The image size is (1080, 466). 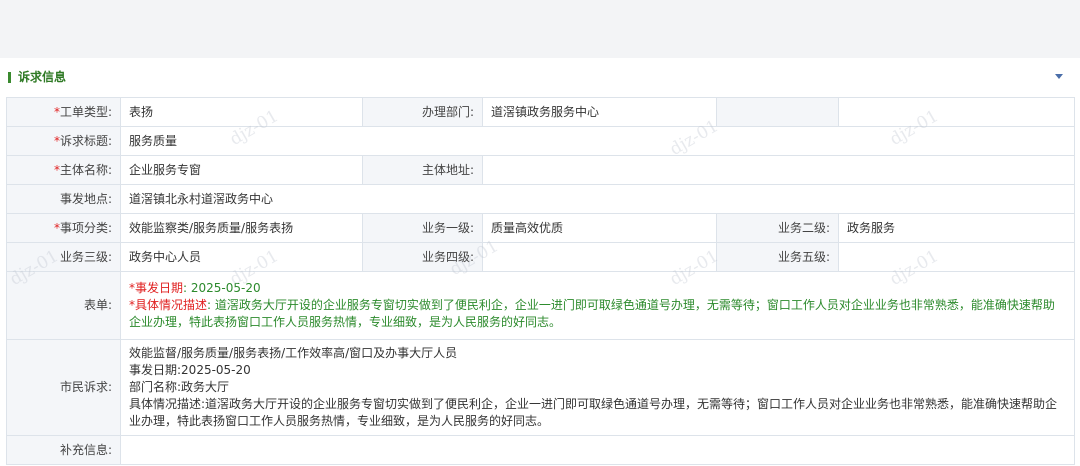 What do you see at coordinates (63, 141) in the screenshot?
I see `title-label: *诉求标题:` at bounding box center [63, 141].